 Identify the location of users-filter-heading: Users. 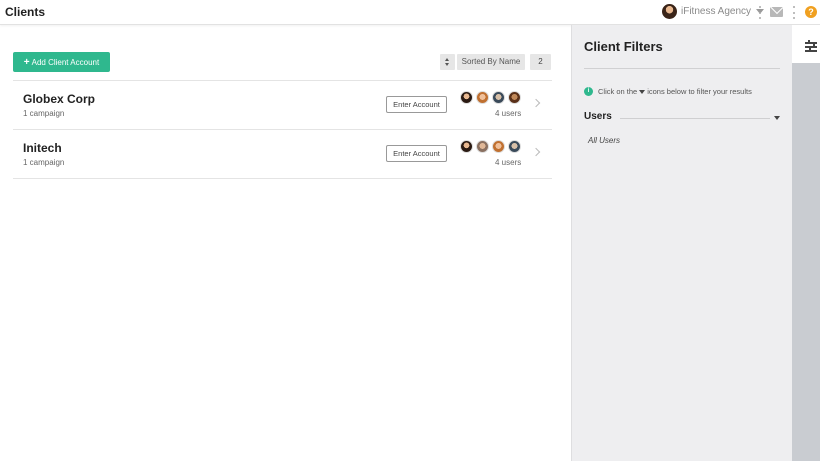
(598, 116).